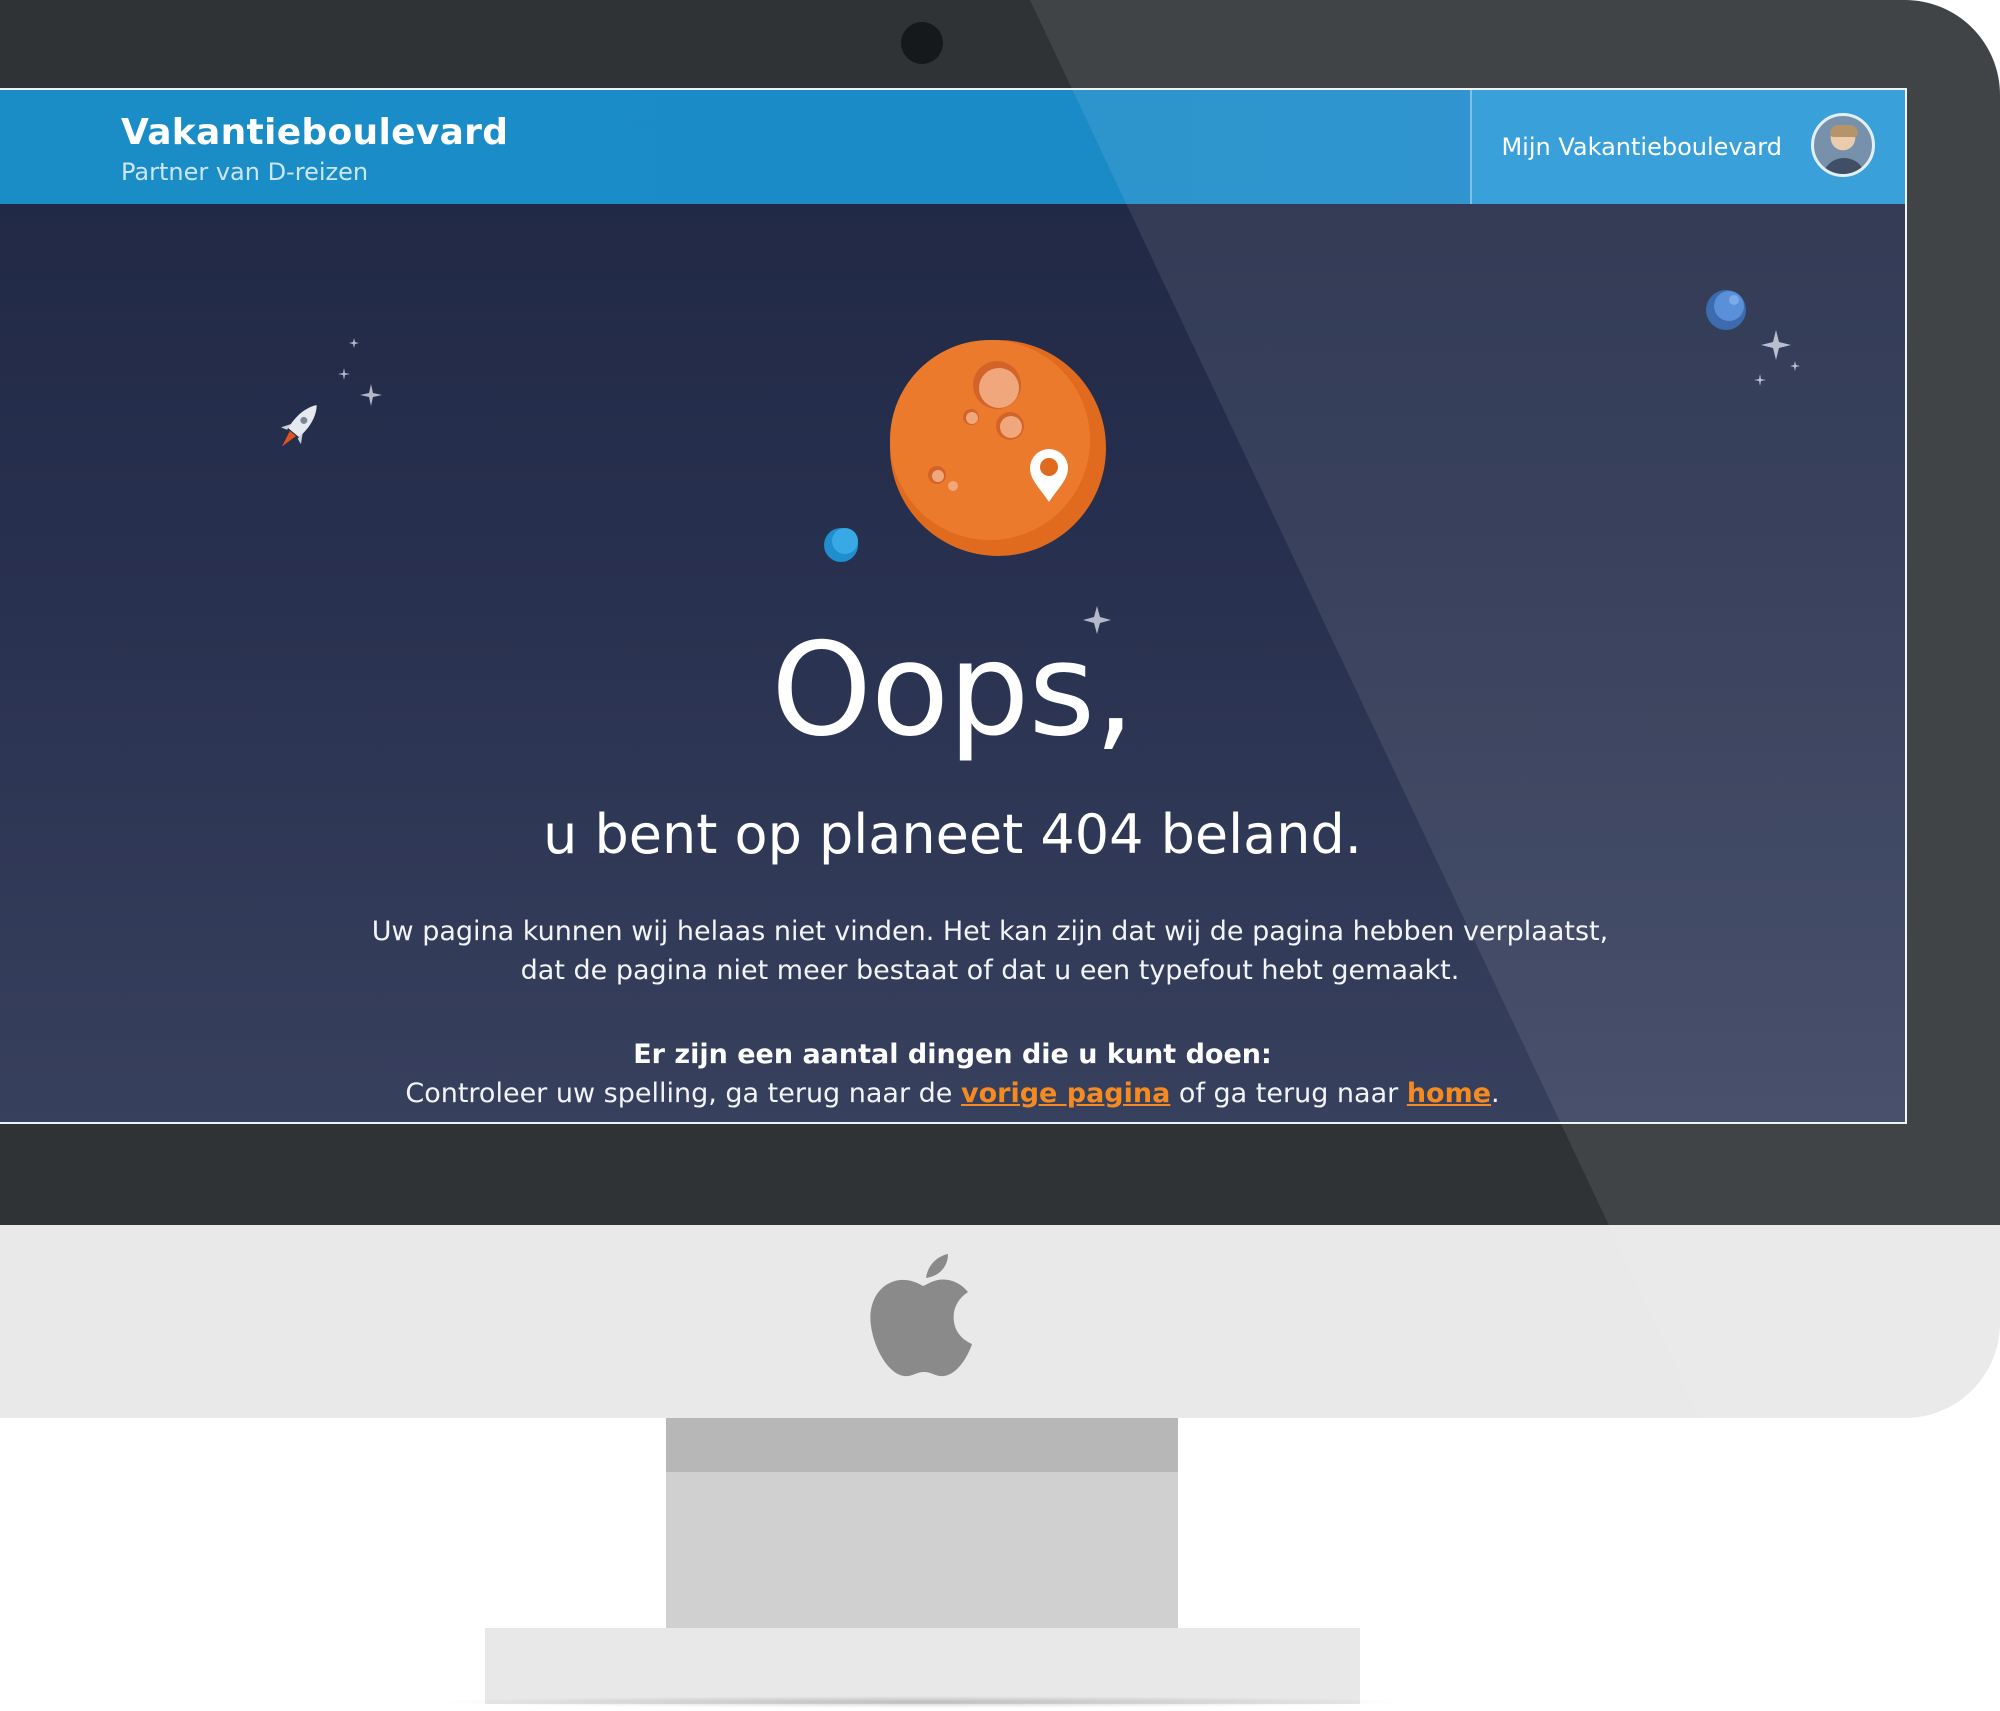 The image size is (2000, 1711). What do you see at coordinates (1726, 310) in the screenshot?
I see `distant-planet-icon` at bounding box center [1726, 310].